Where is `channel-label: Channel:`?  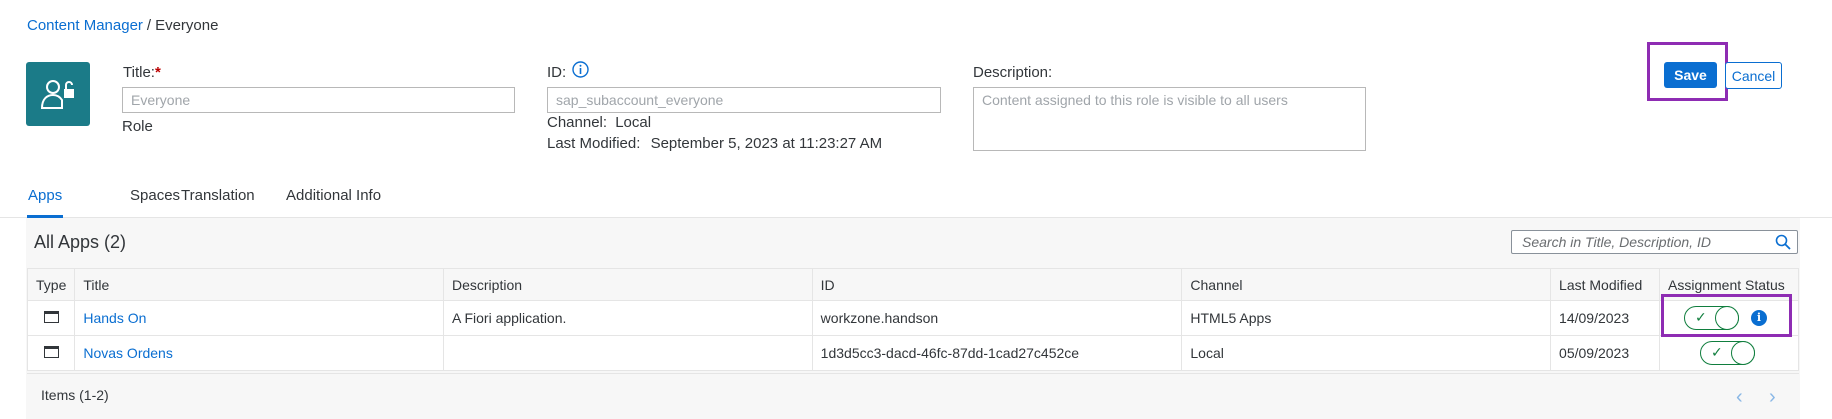 channel-label: Channel: is located at coordinates (577, 122).